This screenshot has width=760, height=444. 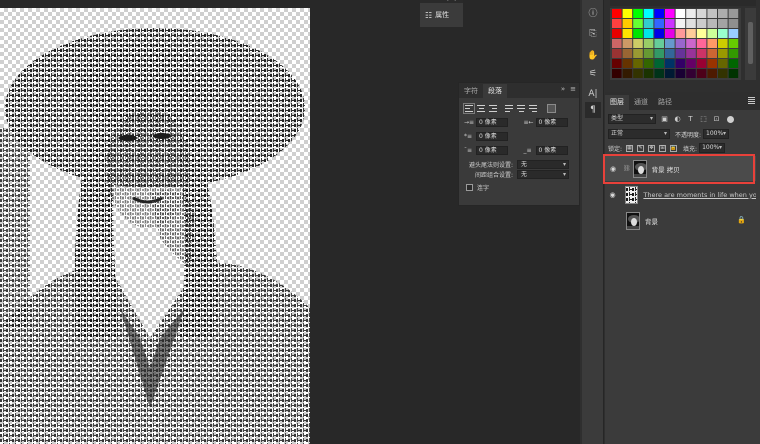 What do you see at coordinates (663, 148) in the screenshot?
I see `lock-artboard-icon: ⊞` at bounding box center [663, 148].